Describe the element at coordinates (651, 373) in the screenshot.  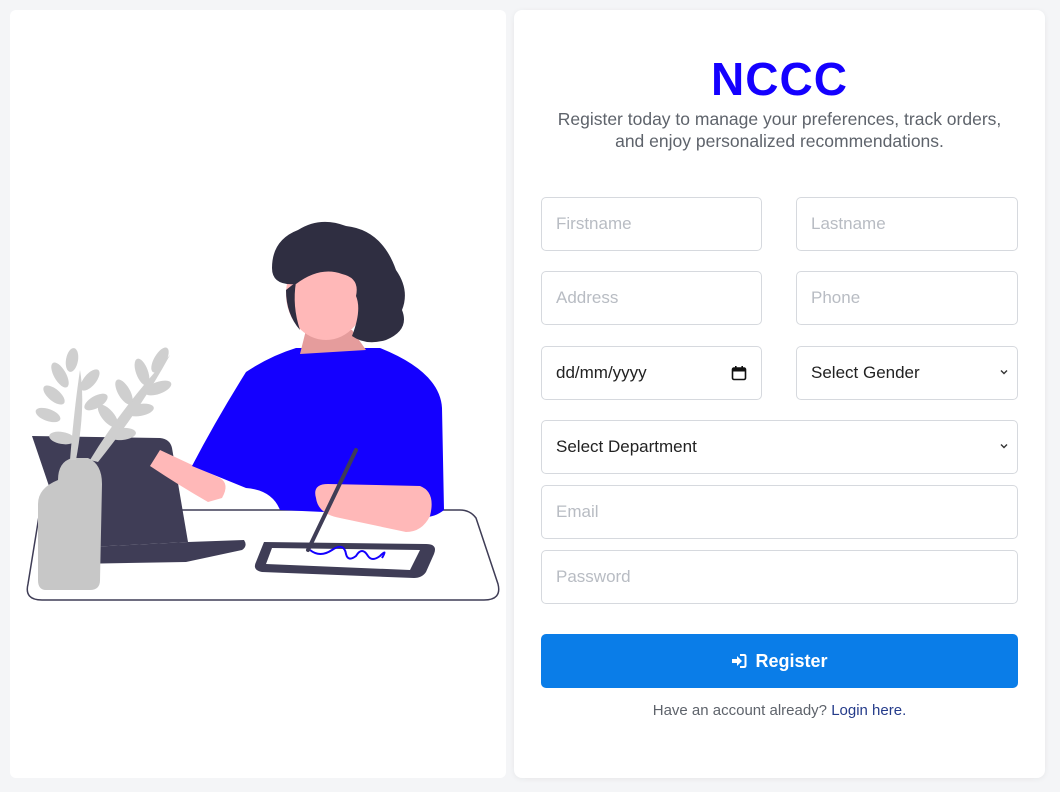
I see `dob-date-input: dd/mm/yyyy` at that location.